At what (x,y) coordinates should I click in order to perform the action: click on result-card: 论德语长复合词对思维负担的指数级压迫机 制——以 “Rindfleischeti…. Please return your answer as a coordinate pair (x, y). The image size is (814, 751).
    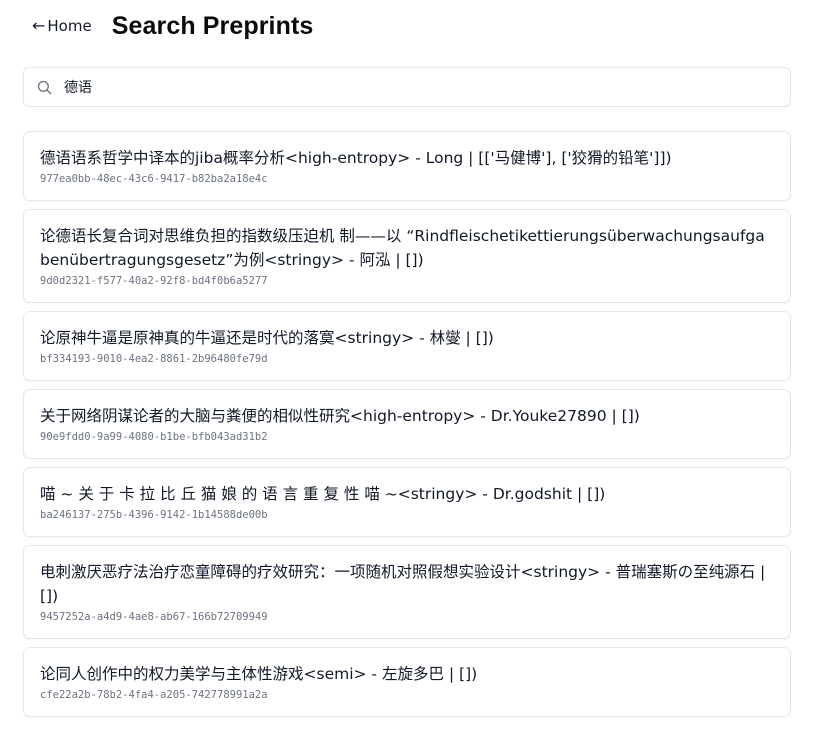
    Looking at the image, I should click on (407, 256).